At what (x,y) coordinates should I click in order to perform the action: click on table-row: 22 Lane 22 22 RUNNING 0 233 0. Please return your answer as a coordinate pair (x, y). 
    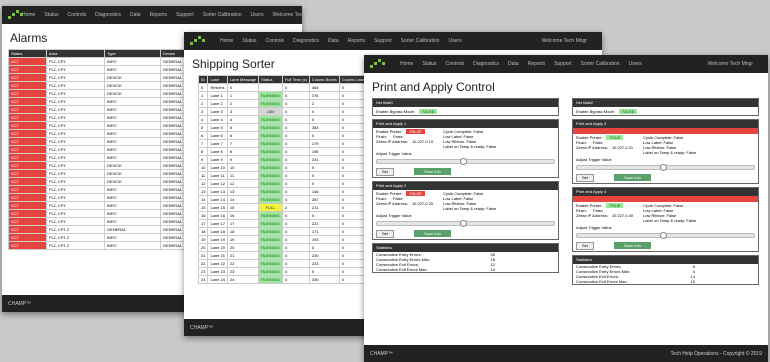
    Looking at the image, I should click on (283, 263).